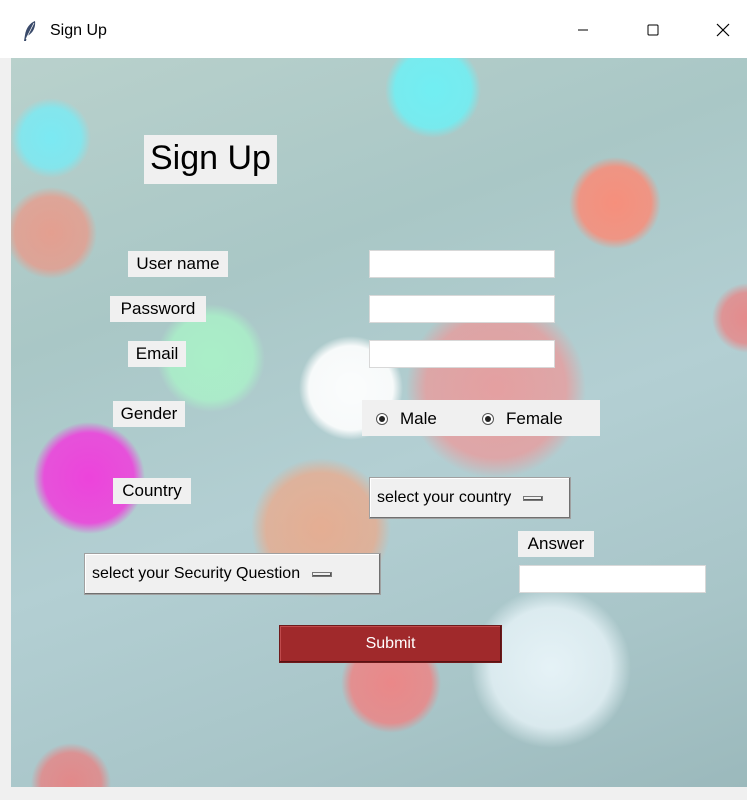 The image size is (747, 800). What do you see at coordinates (178, 264) in the screenshot?
I see `username-label: User name` at bounding box center [178, 264].